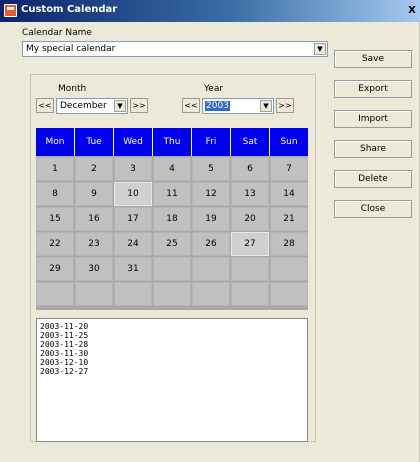 The height and width of the screenshot is (462, 420). I want to click on month-select: December ▼, so click(92, 106).